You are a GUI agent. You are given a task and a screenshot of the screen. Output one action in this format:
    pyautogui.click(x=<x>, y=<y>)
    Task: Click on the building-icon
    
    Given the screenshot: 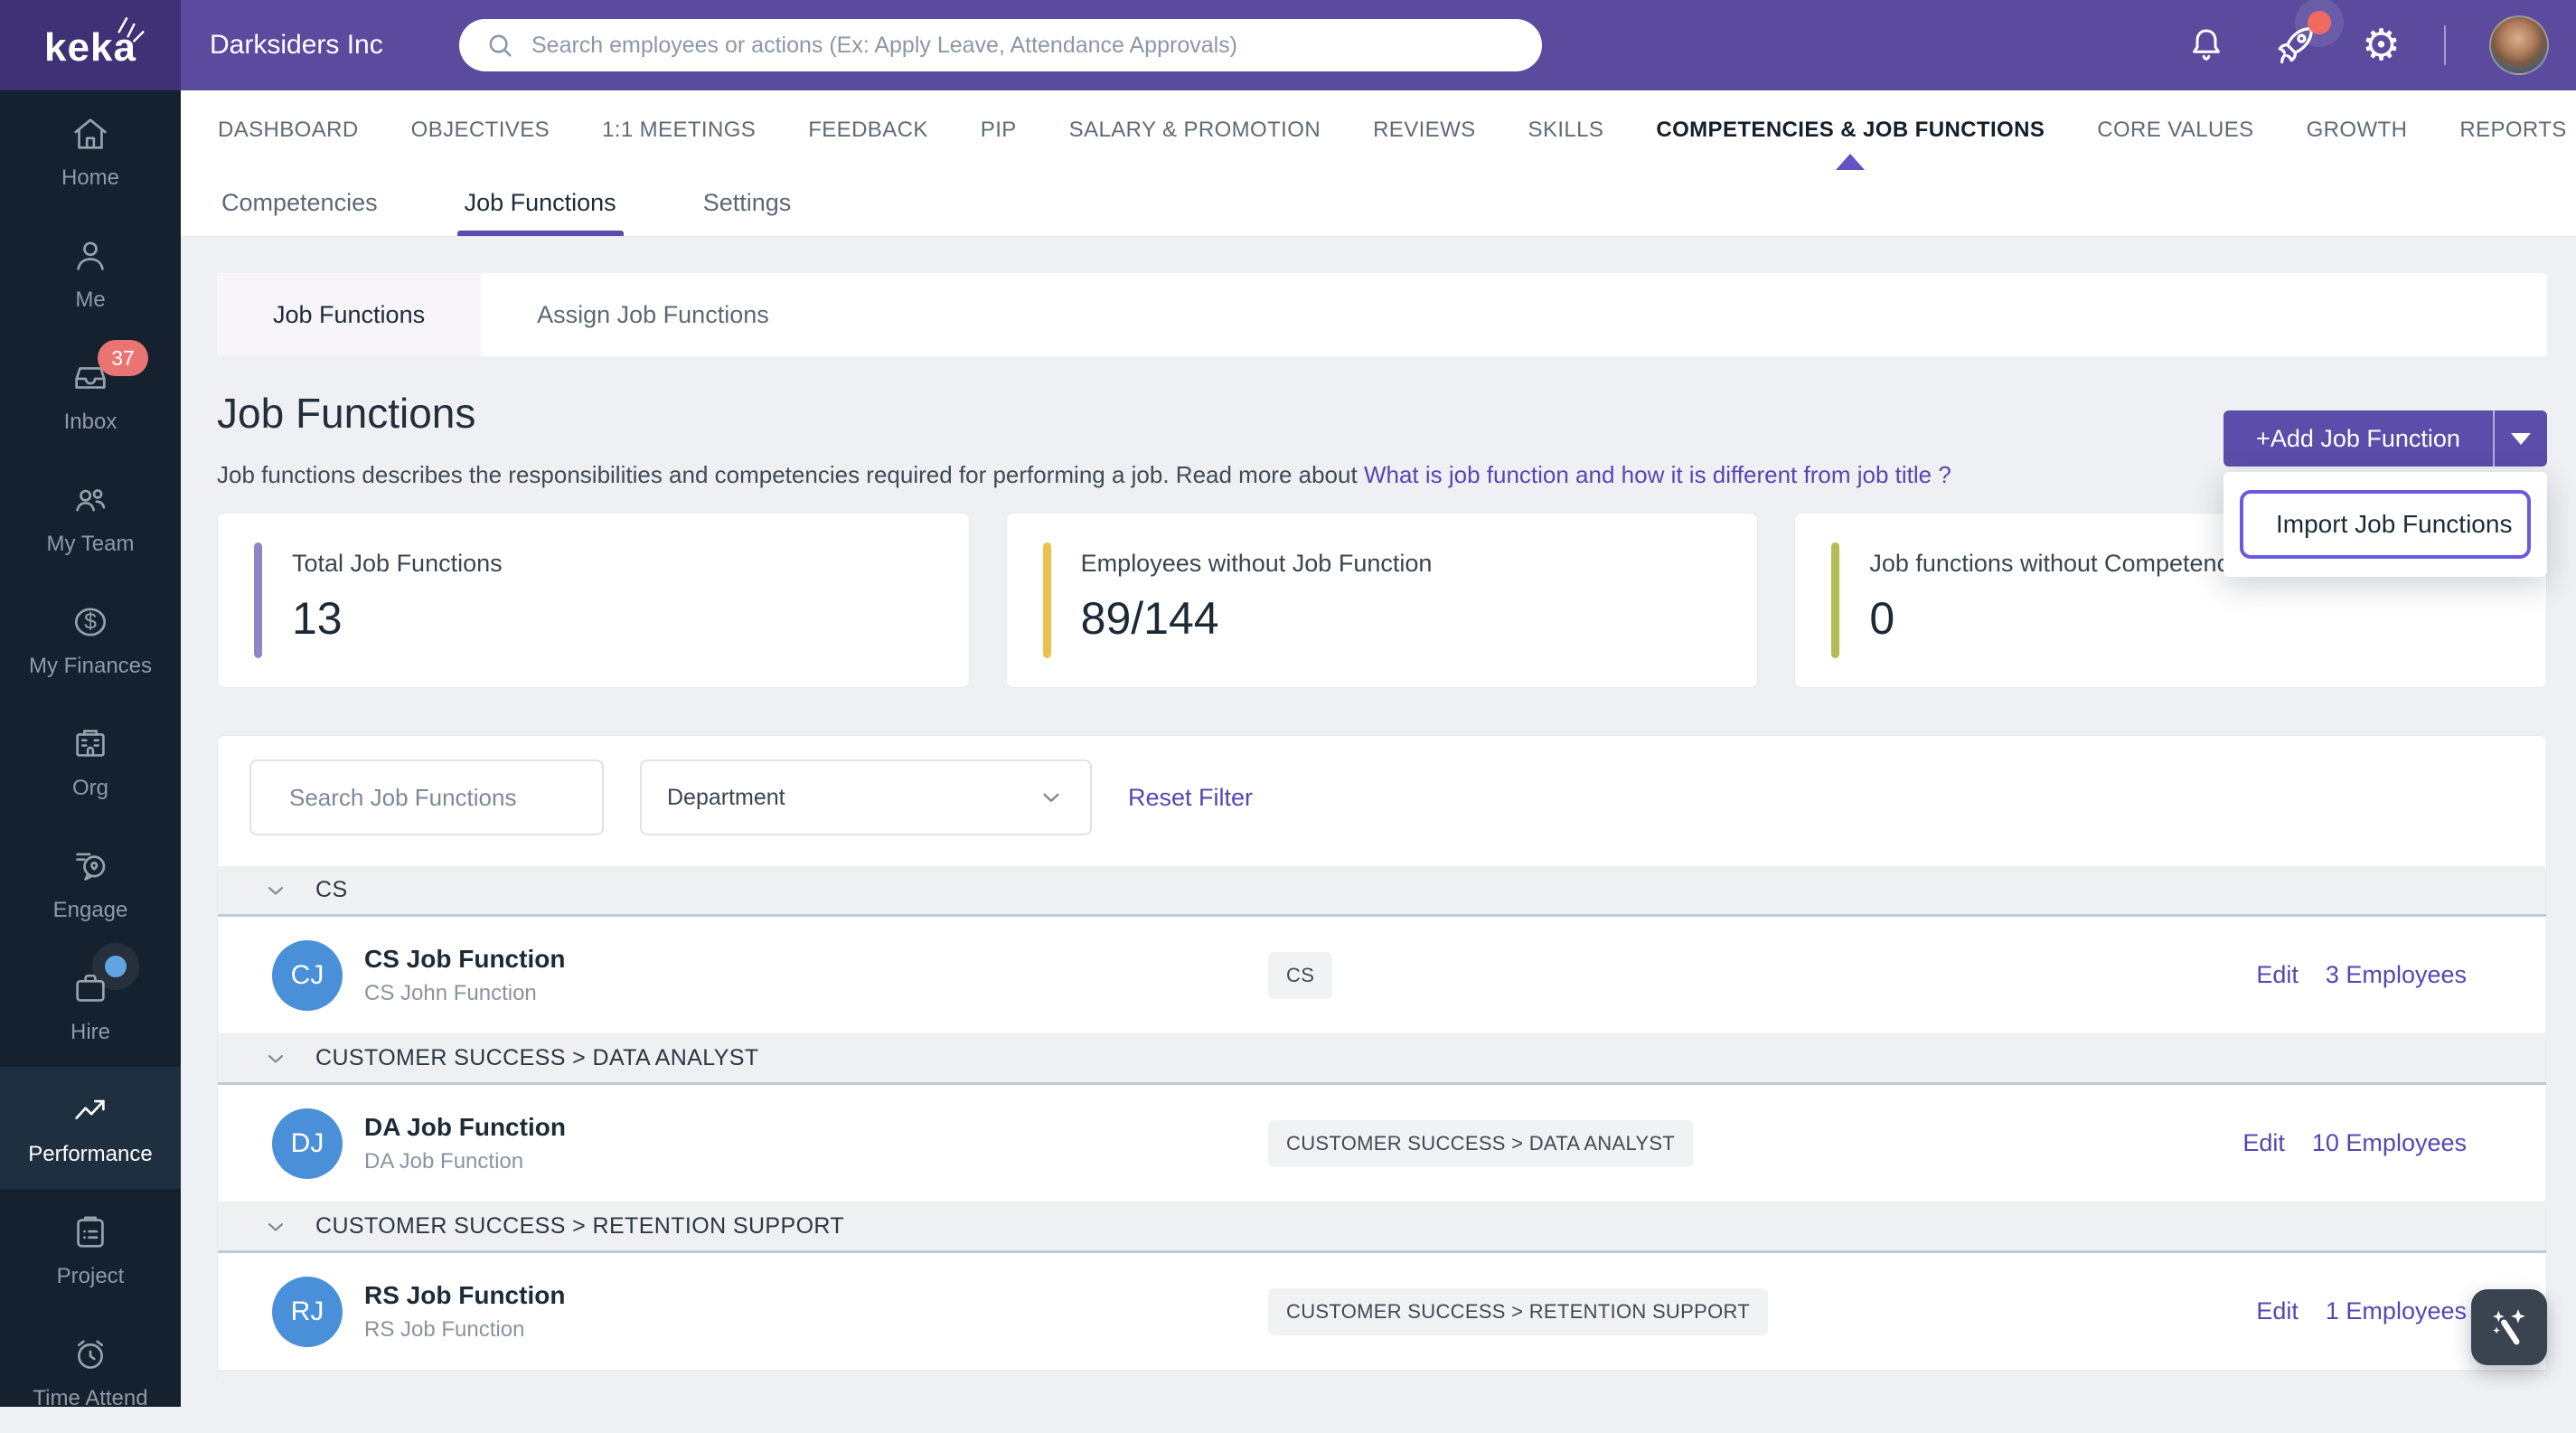 What is the action you would take?
    pyautogui.click(x=90, y=743)
    